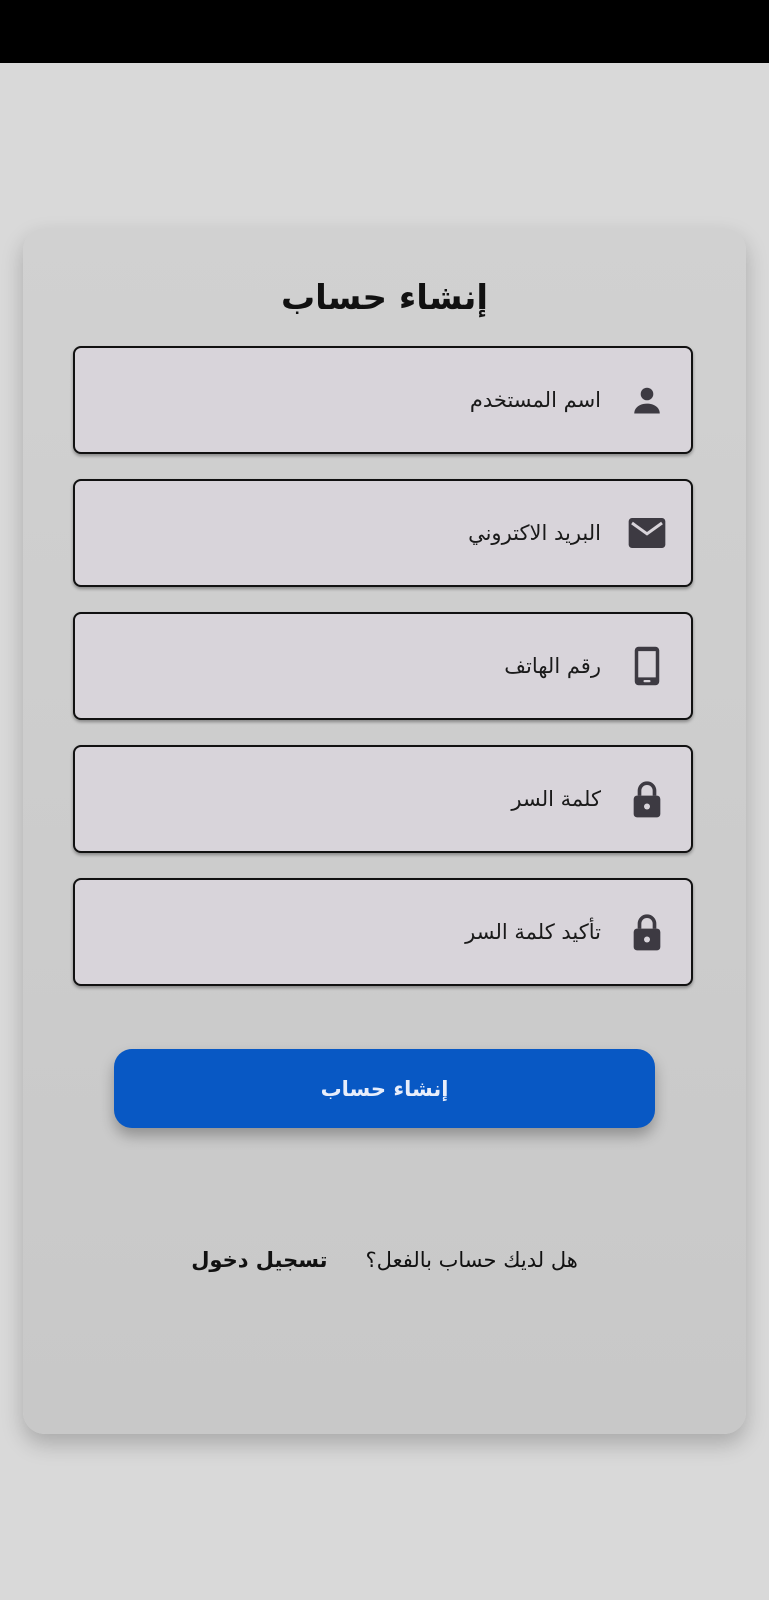  Describe the element at coordinates (534, 533) in the screenshot. I see `email-placeholder: البريد الاكتروني` at that location.